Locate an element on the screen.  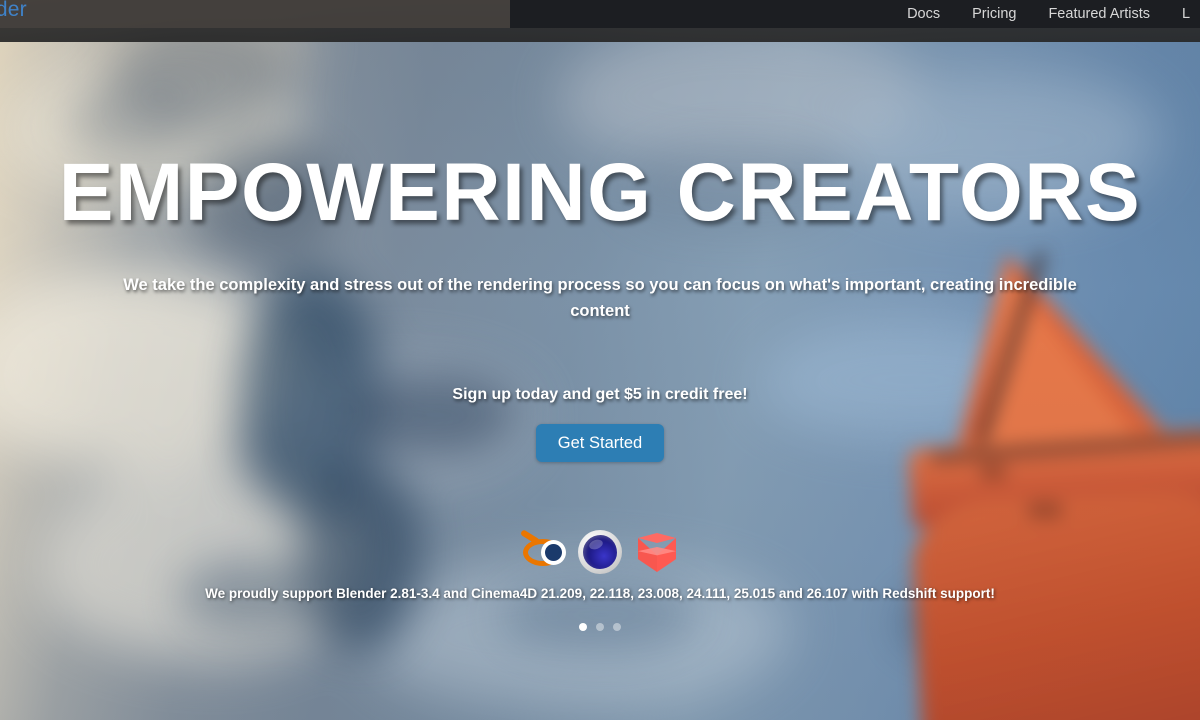
carousel-pagination is located at coordinates (600, 627).